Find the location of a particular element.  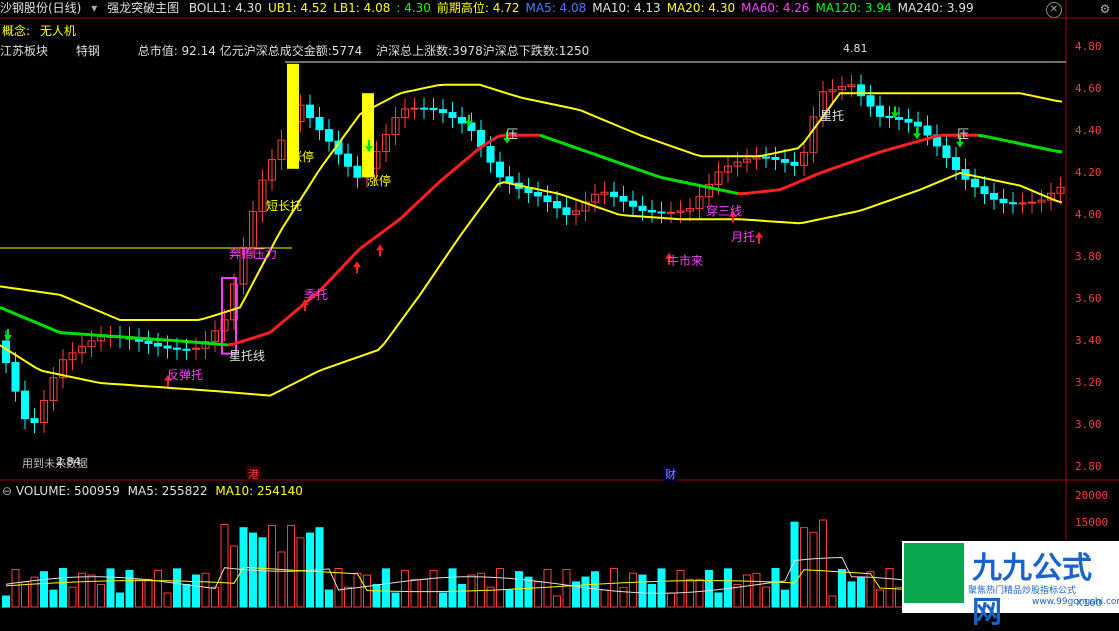

up-arrow-icon is located at coordinates (357, 267).